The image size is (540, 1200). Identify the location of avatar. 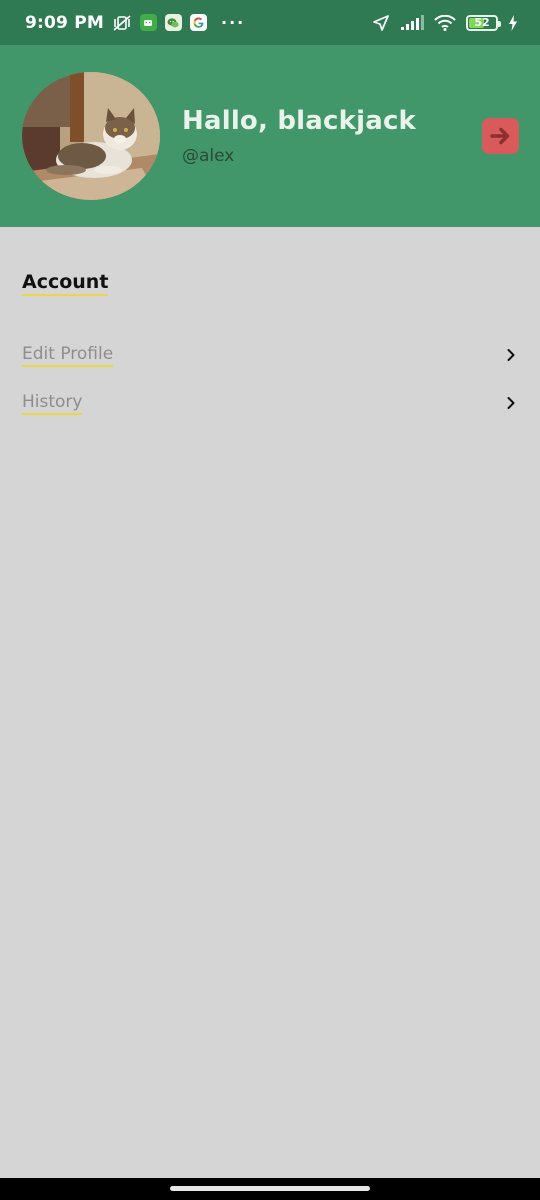
(91, 136).